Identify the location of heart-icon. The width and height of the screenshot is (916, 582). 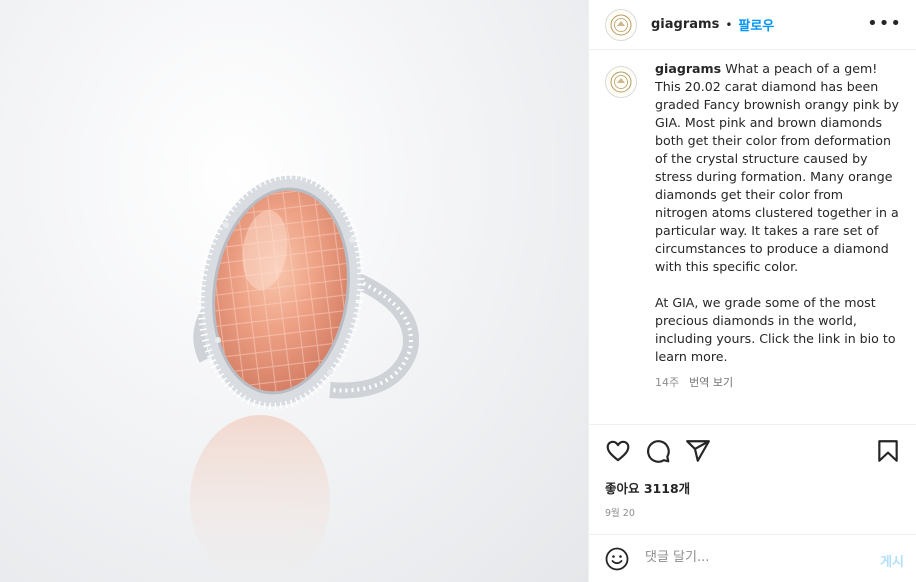
(618, 451).